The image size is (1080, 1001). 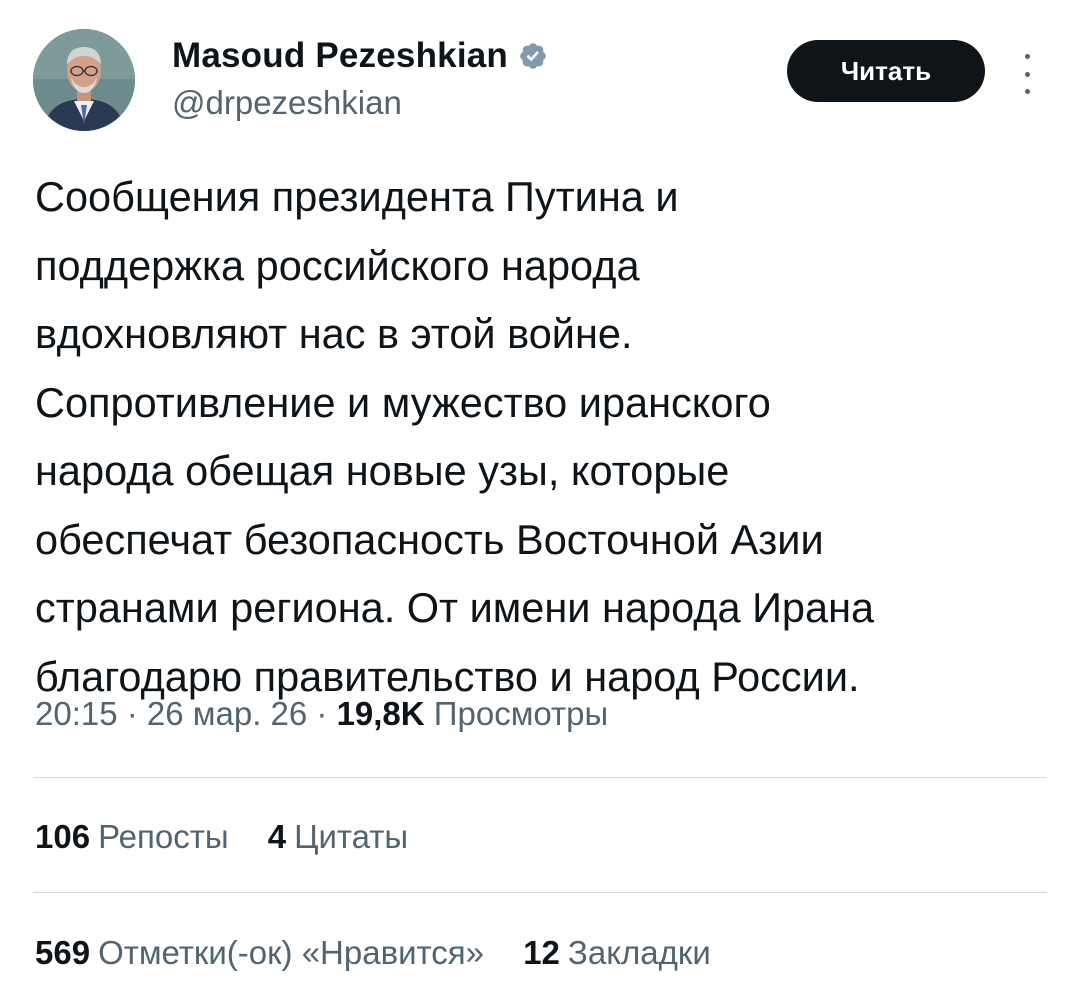 I want to click on bookmarks-label: Закладки, so click(x=639, y=952).